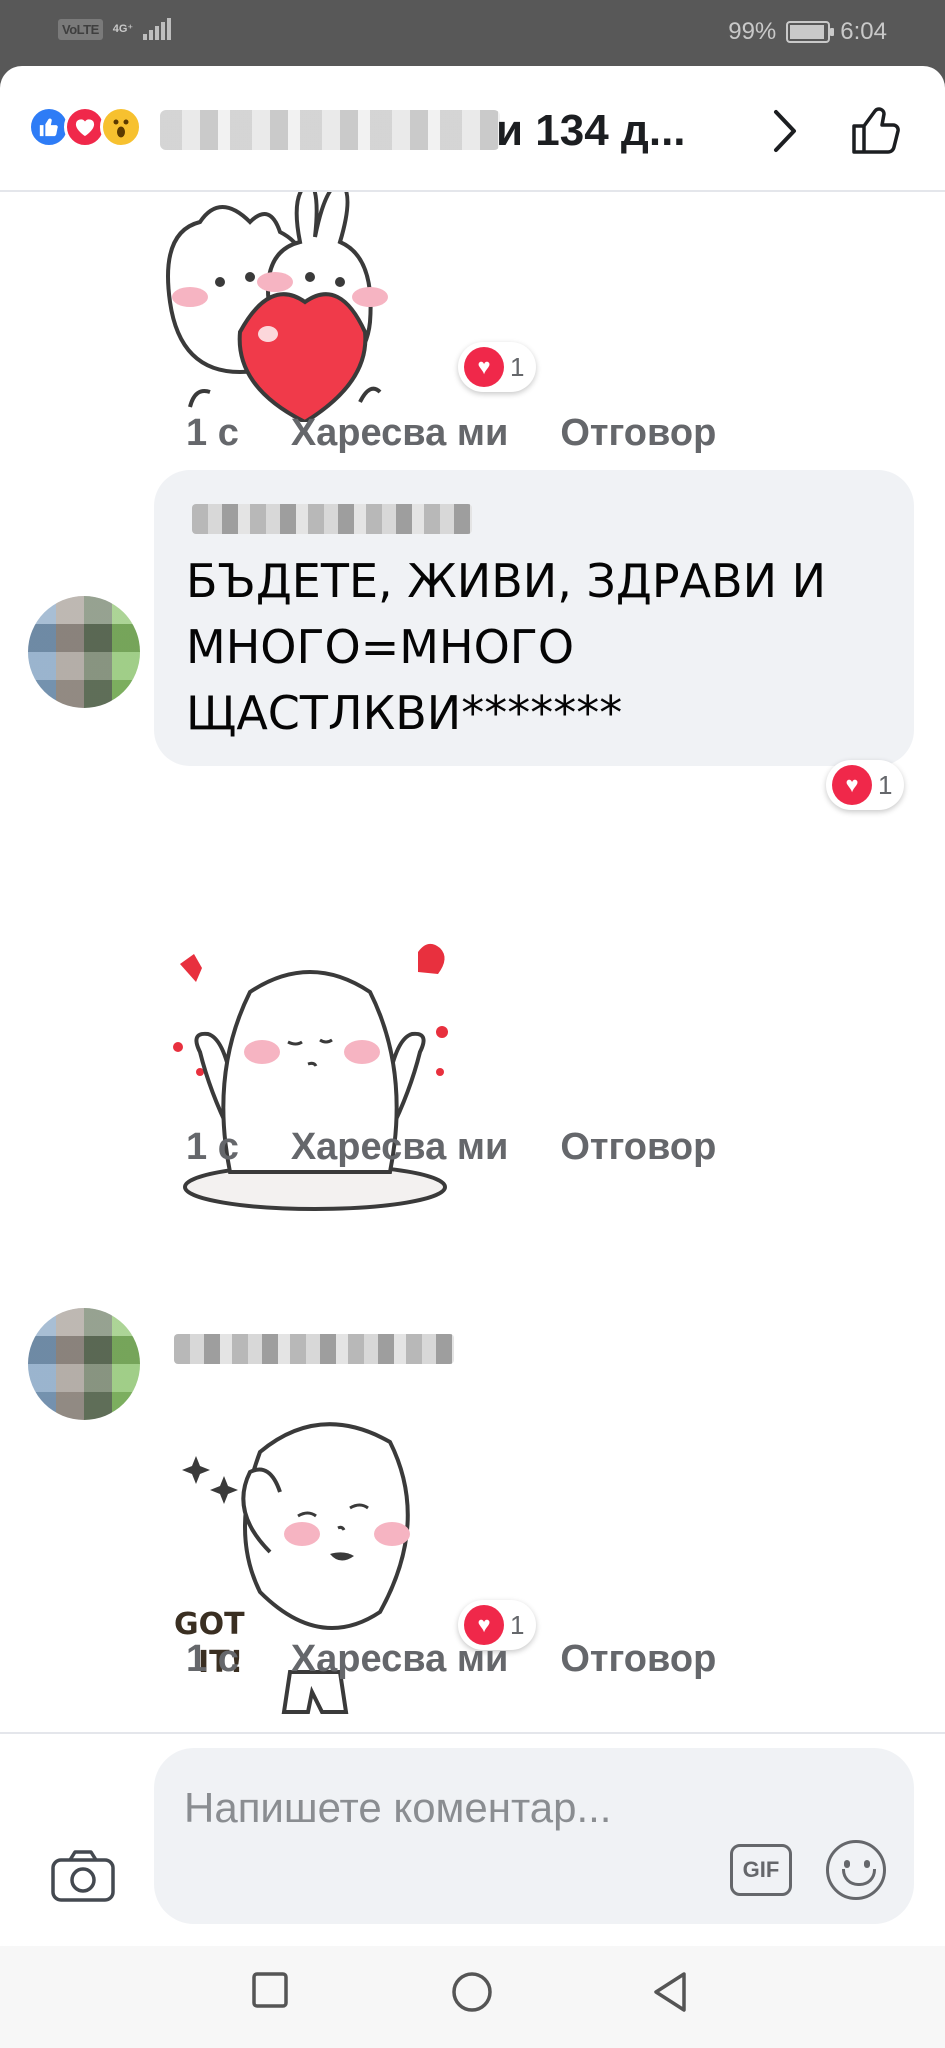 This screenshot has height=2048, width=945. What do you see at coordinates (209, 1624) in the screenshot?
I see `got-it-text: GOT` at bounding box center [209, 1624].